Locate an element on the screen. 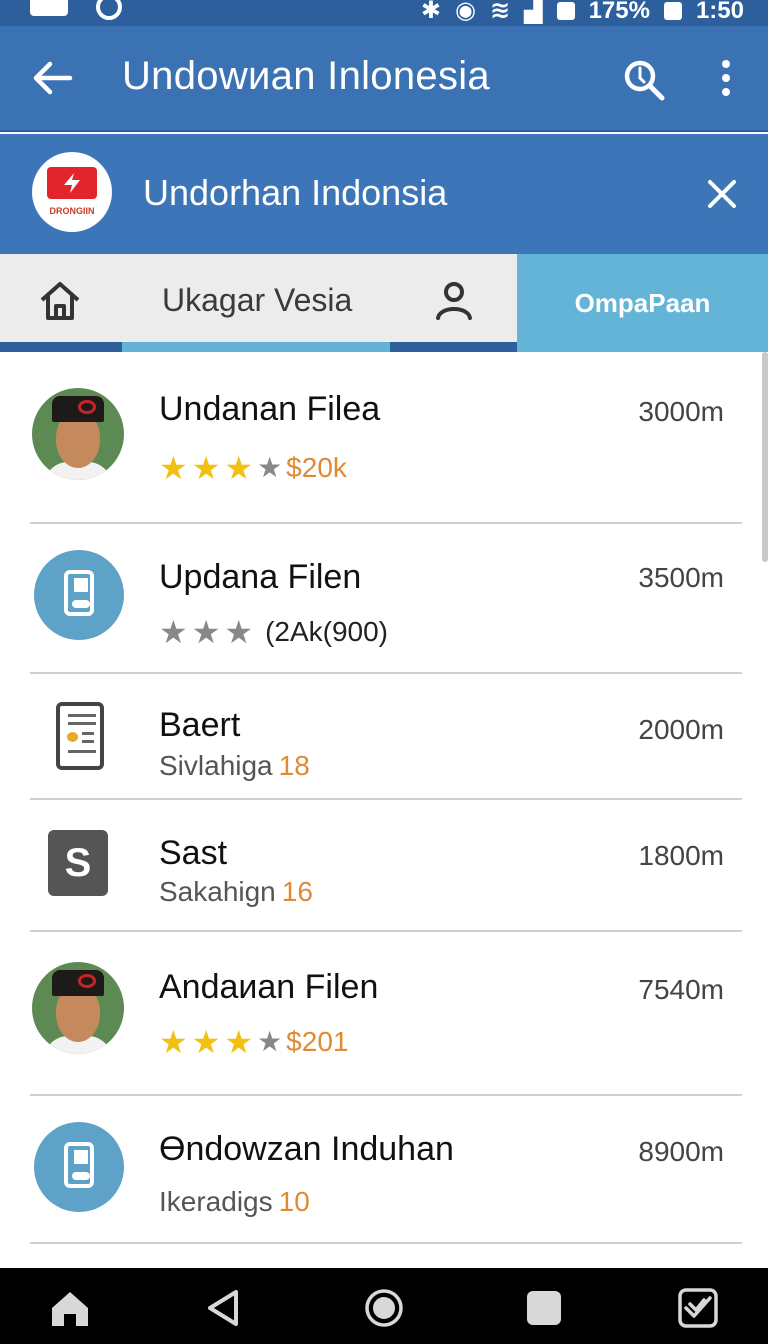 The image size is (768, 1344). nav-recents-icon is located at coordinates (544, 1308).